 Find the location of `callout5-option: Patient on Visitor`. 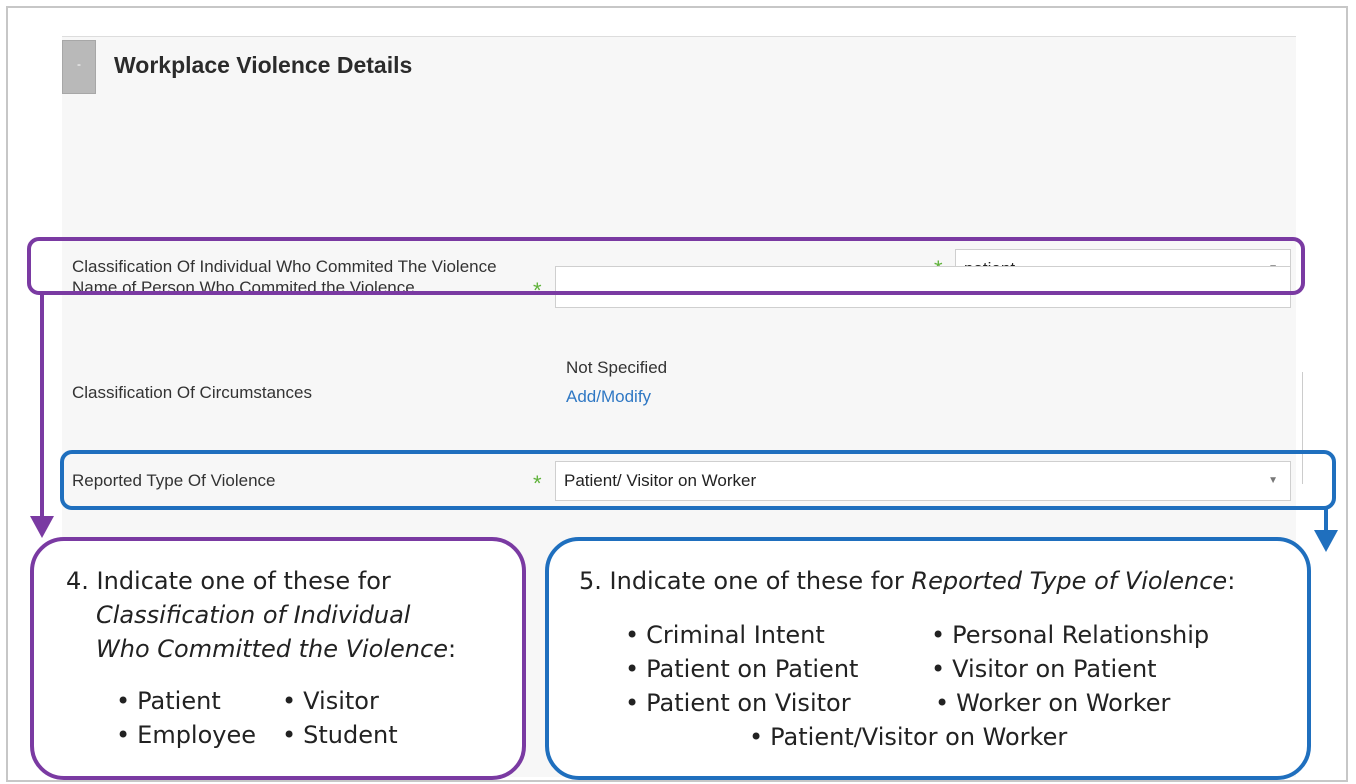

callout5-option: Patient on Visitor is located at coordinates (737, 703).